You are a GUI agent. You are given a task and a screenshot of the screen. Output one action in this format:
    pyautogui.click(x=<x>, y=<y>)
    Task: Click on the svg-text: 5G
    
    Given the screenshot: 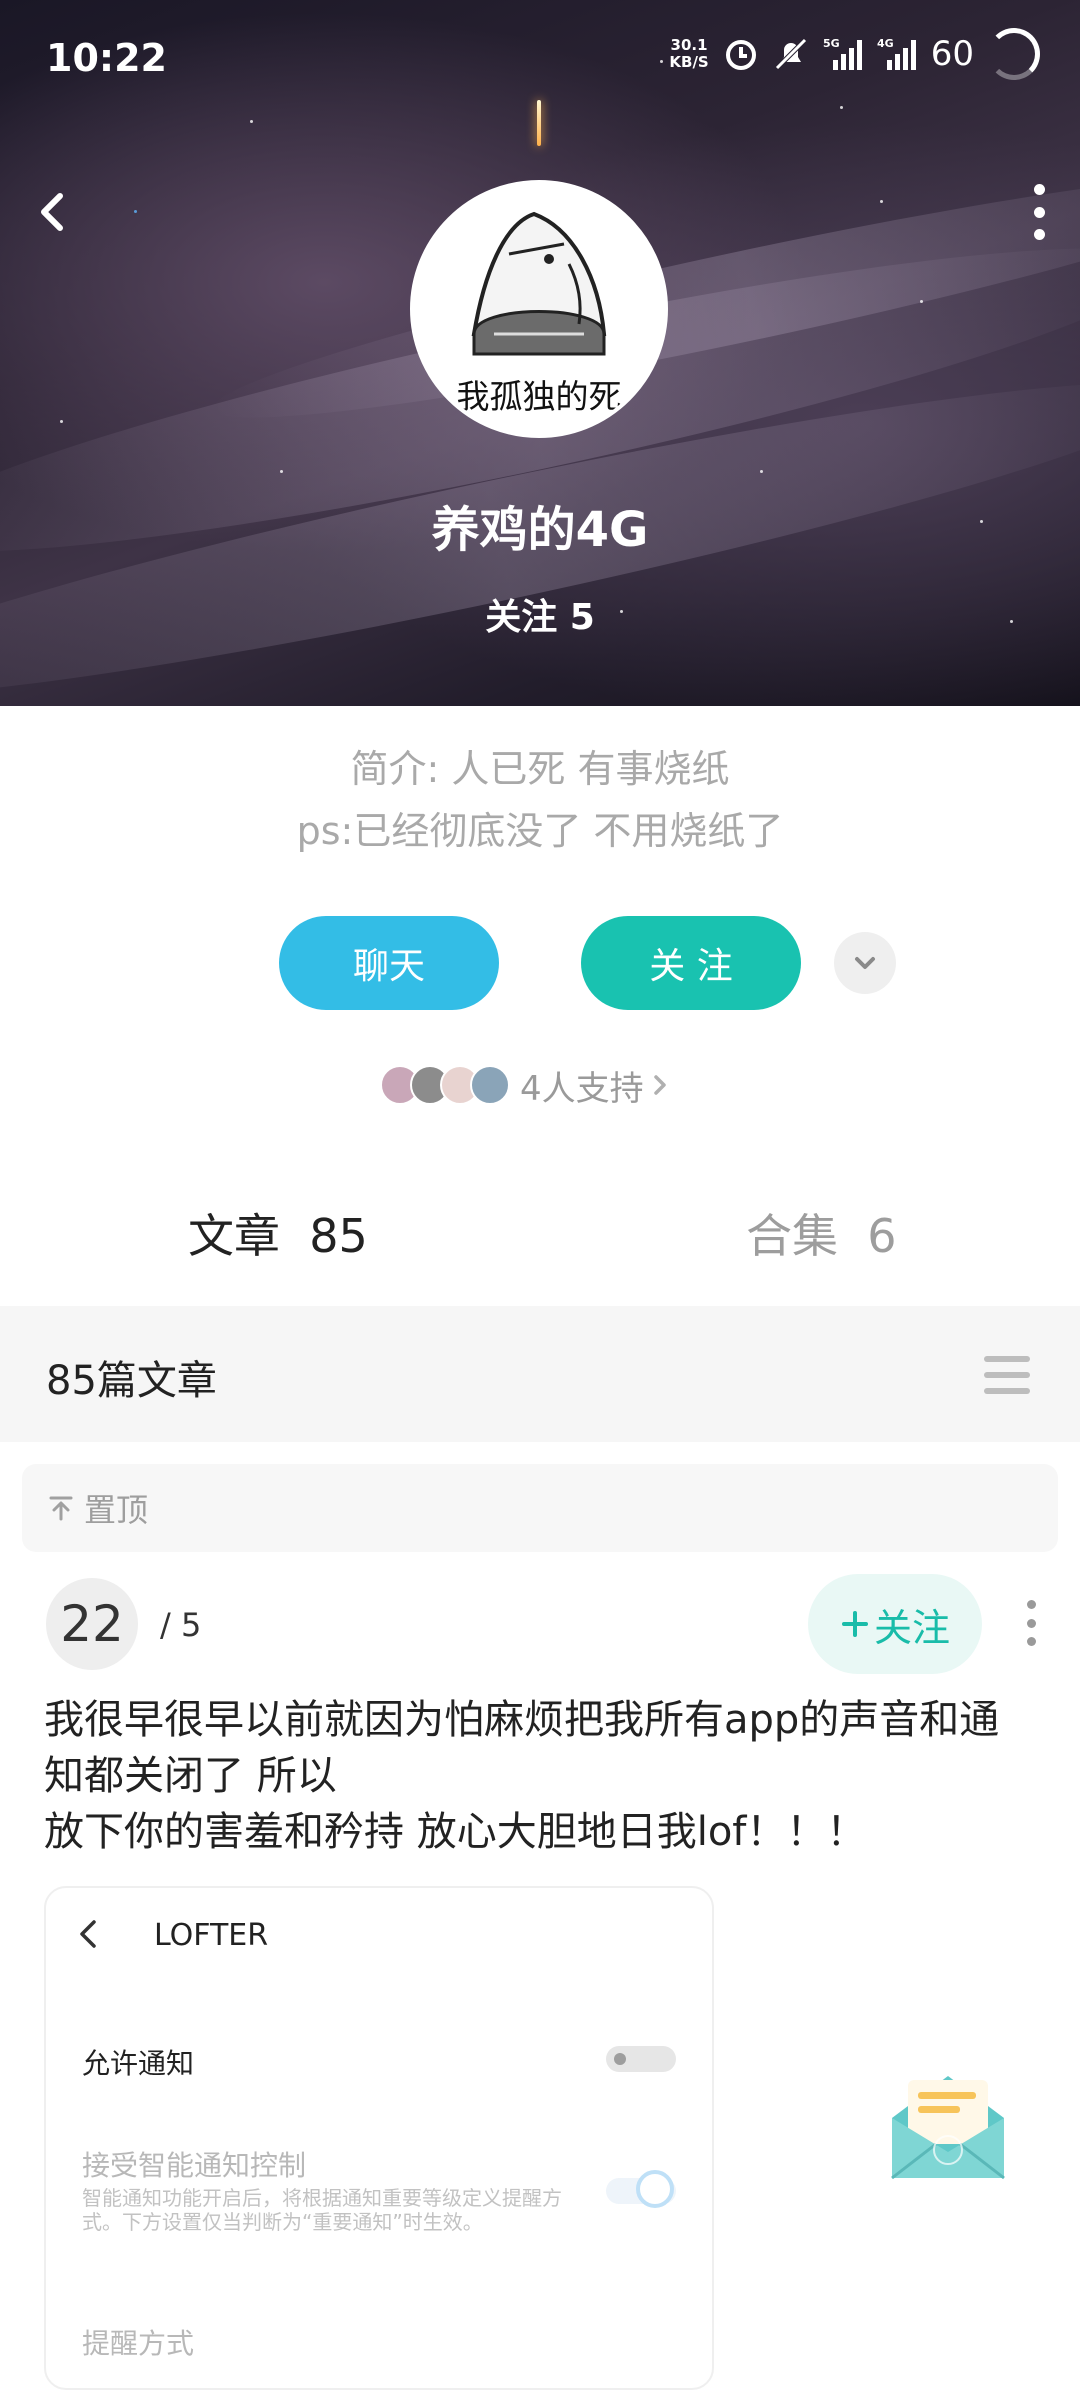 What is the action you would take?
    pyautogui.click(x=831, y=43)
    